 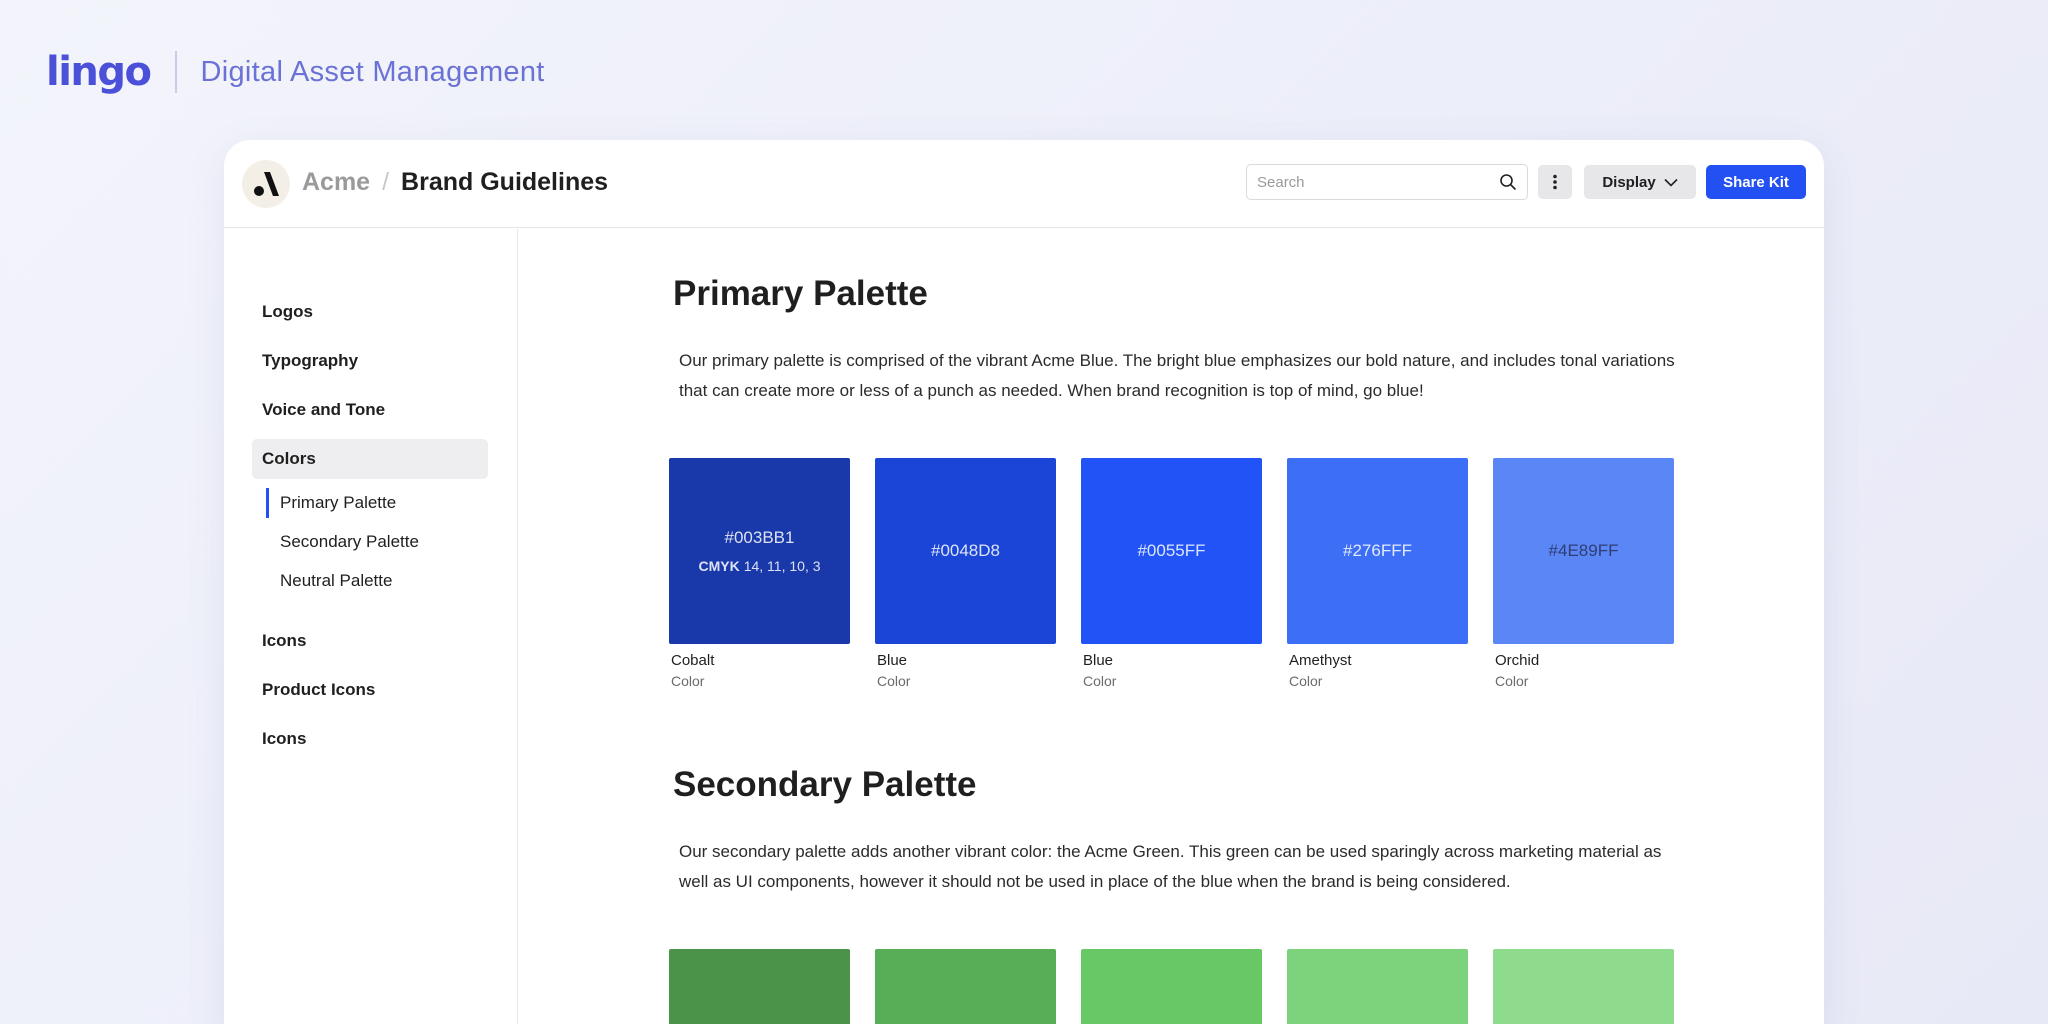 I want to click on swatch-color-box: #0048D8, so click(x=965, y=551).